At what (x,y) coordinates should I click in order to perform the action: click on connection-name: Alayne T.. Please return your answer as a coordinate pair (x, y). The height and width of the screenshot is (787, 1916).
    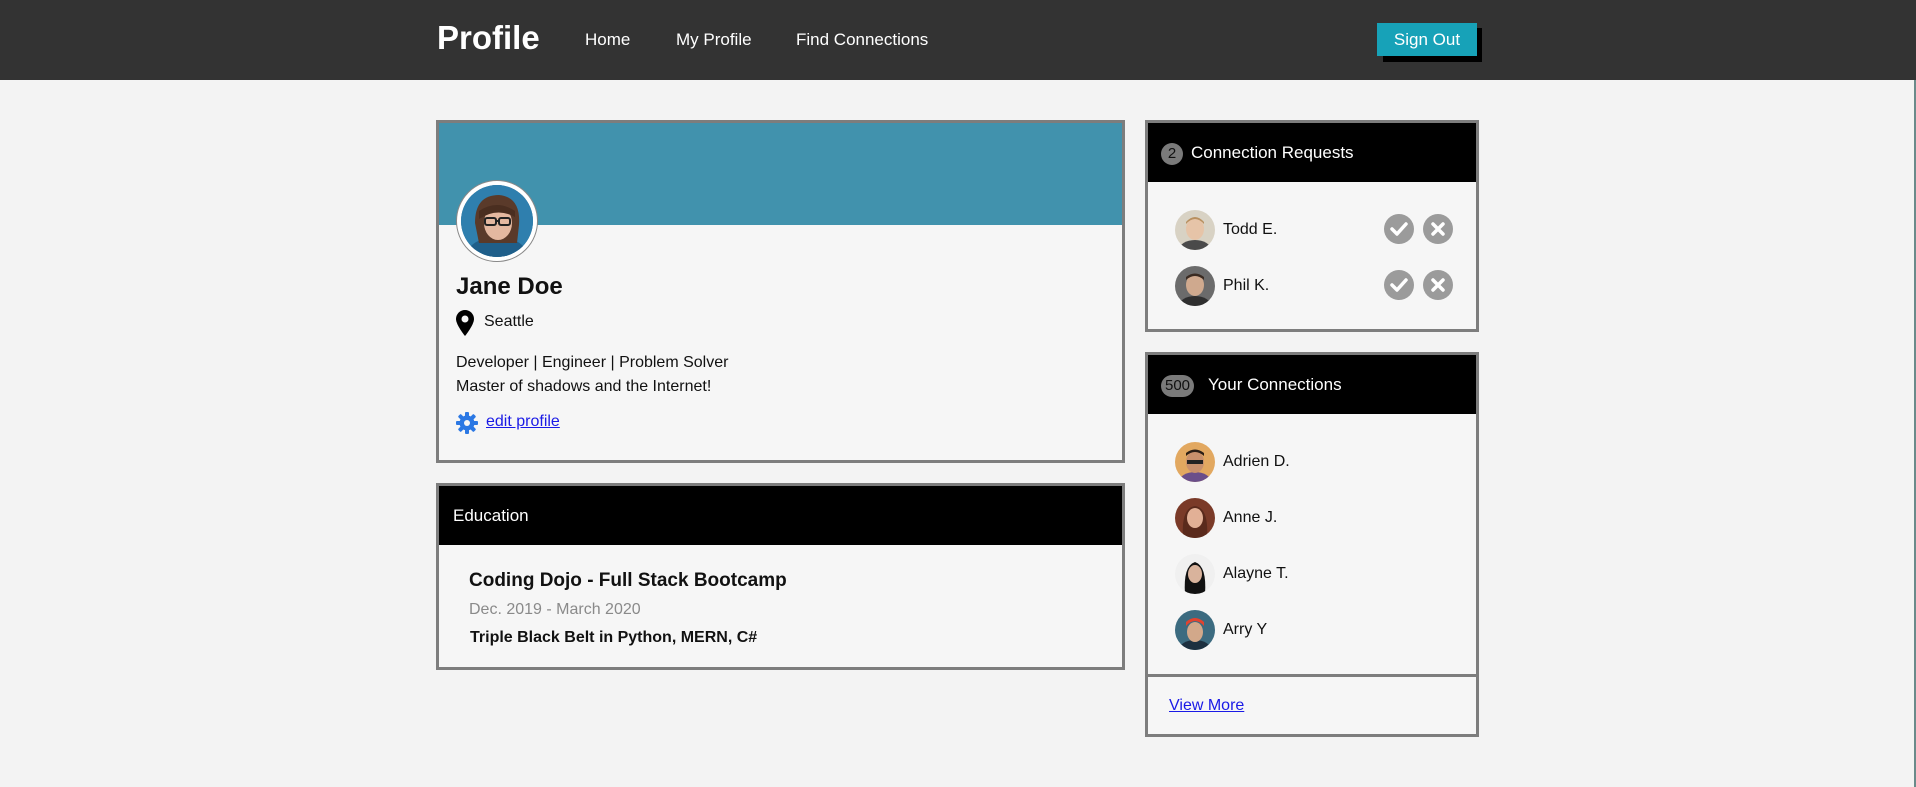
    Looking at the image, I should click on (1256, 573).